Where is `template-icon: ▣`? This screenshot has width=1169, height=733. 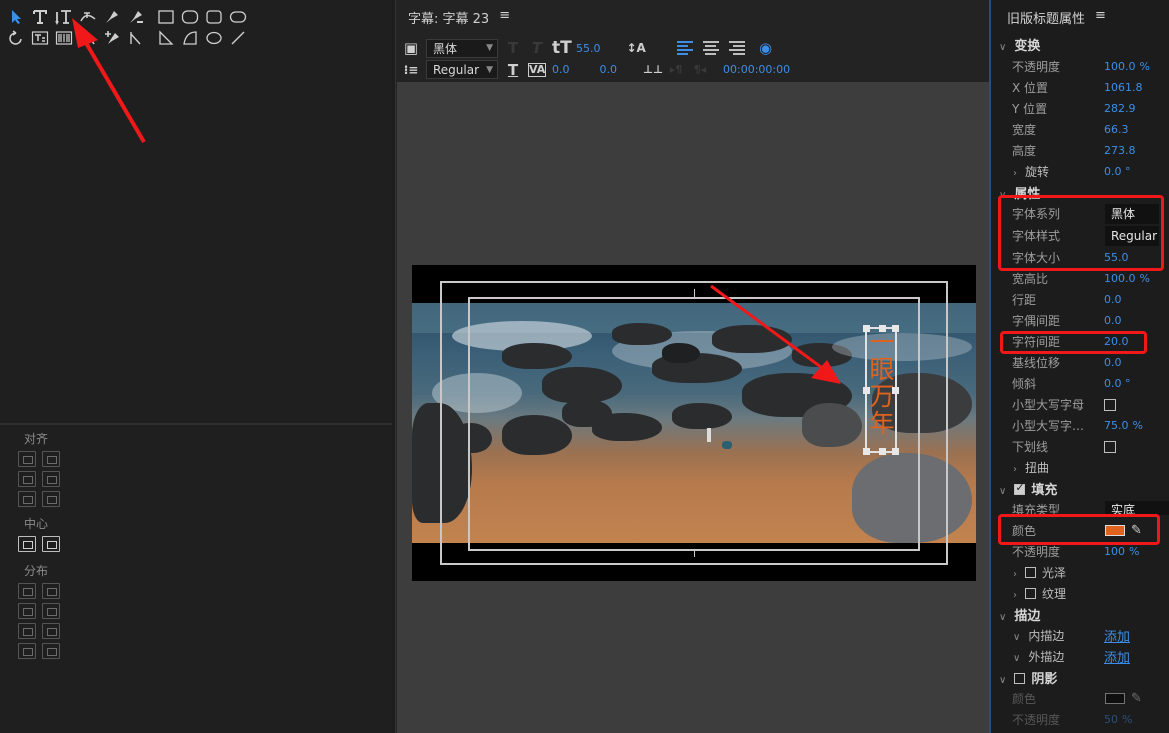
template-icon: ▣ is located at coordinates (411, 48).